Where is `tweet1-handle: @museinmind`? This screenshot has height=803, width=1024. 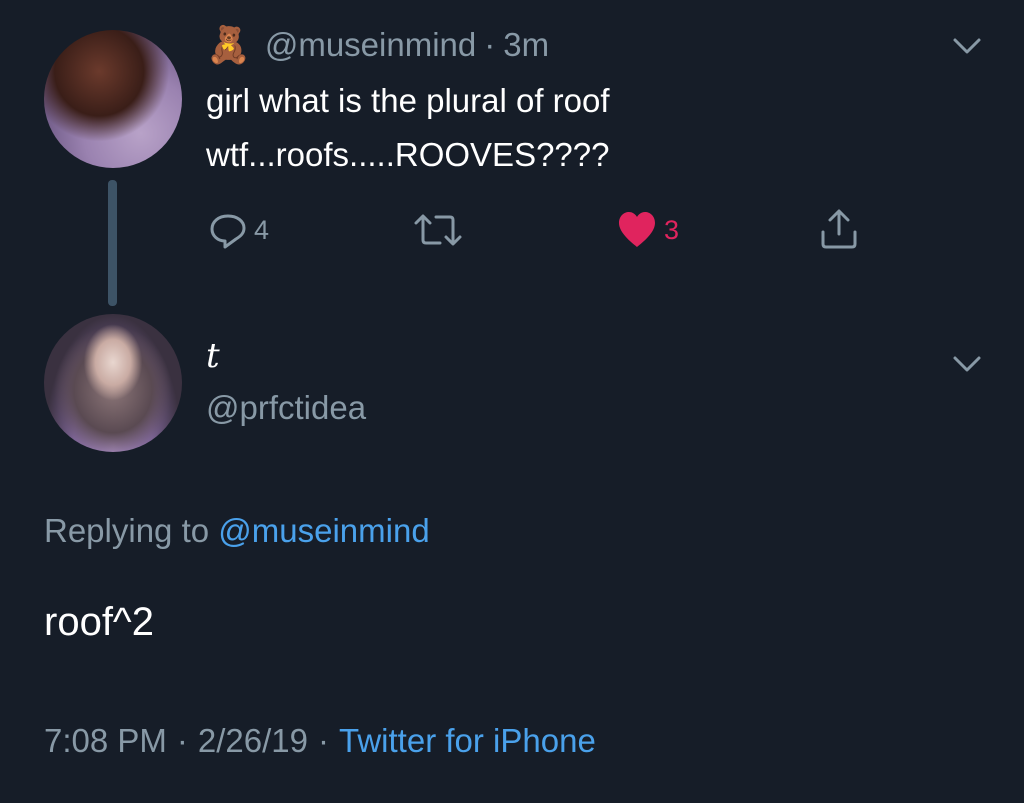
tweet1-handle: @museinmind is located at coordinates (370, 45).